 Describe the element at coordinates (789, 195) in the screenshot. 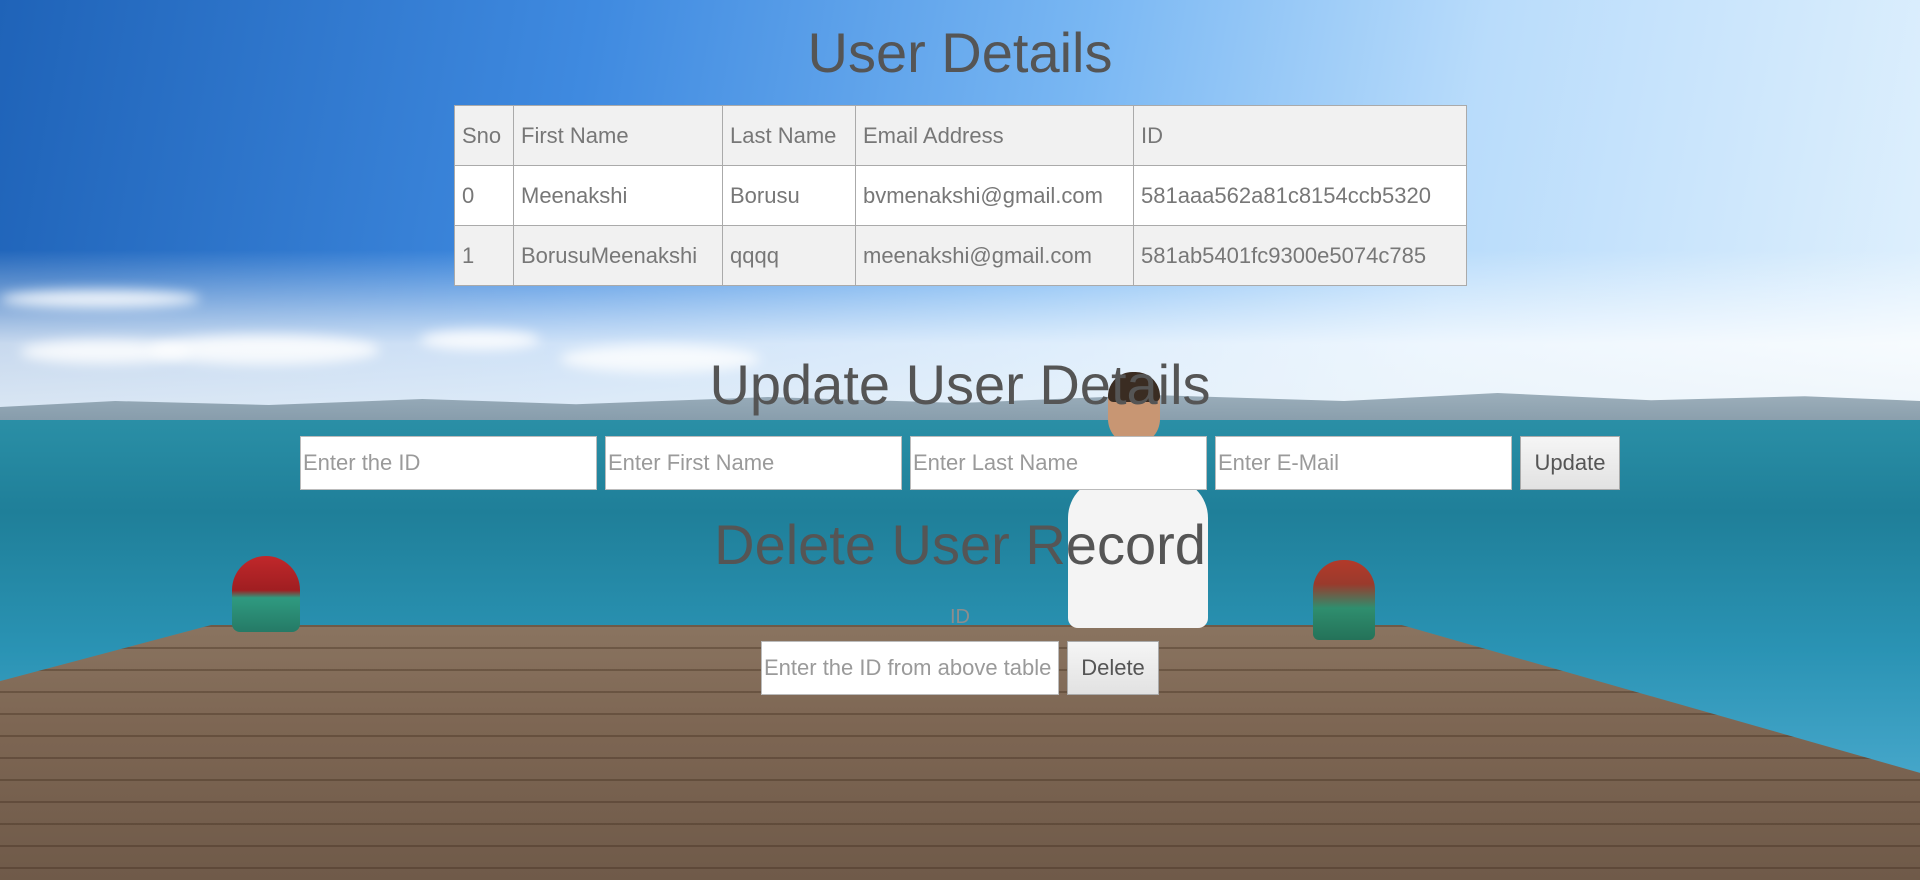

I see `cell-last-name: Borusu` at that location.